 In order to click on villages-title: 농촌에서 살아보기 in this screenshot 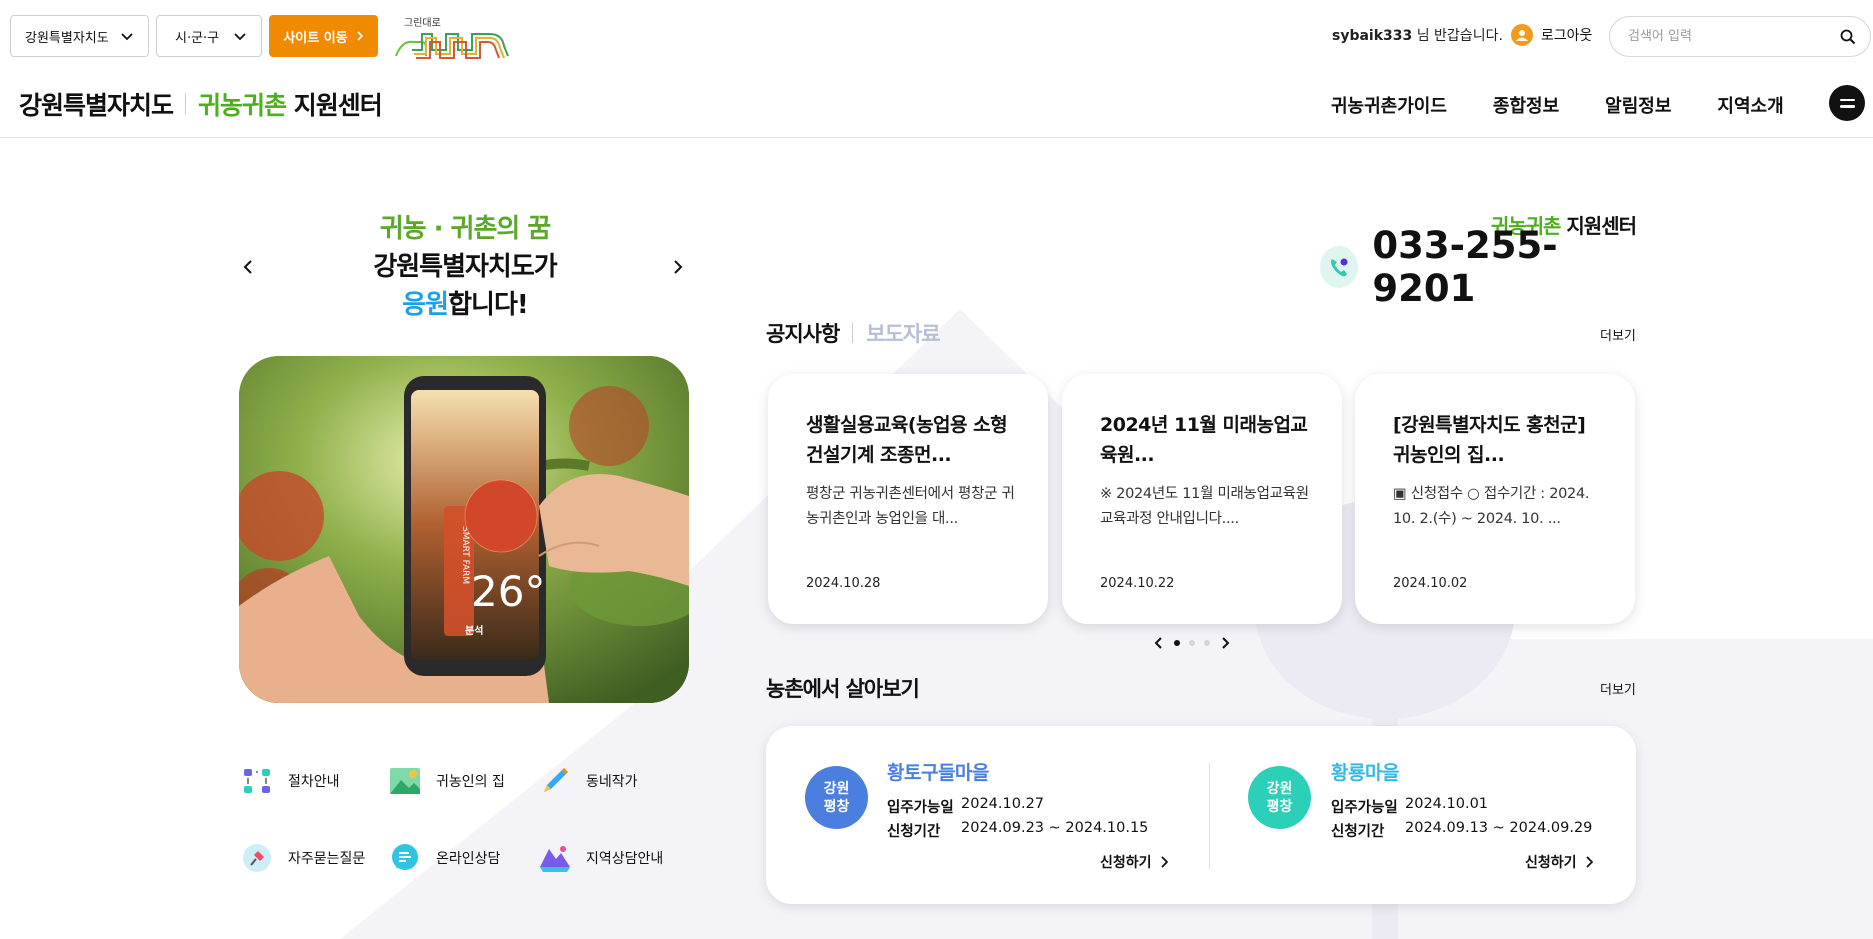, I will do `click(843, 689)`.